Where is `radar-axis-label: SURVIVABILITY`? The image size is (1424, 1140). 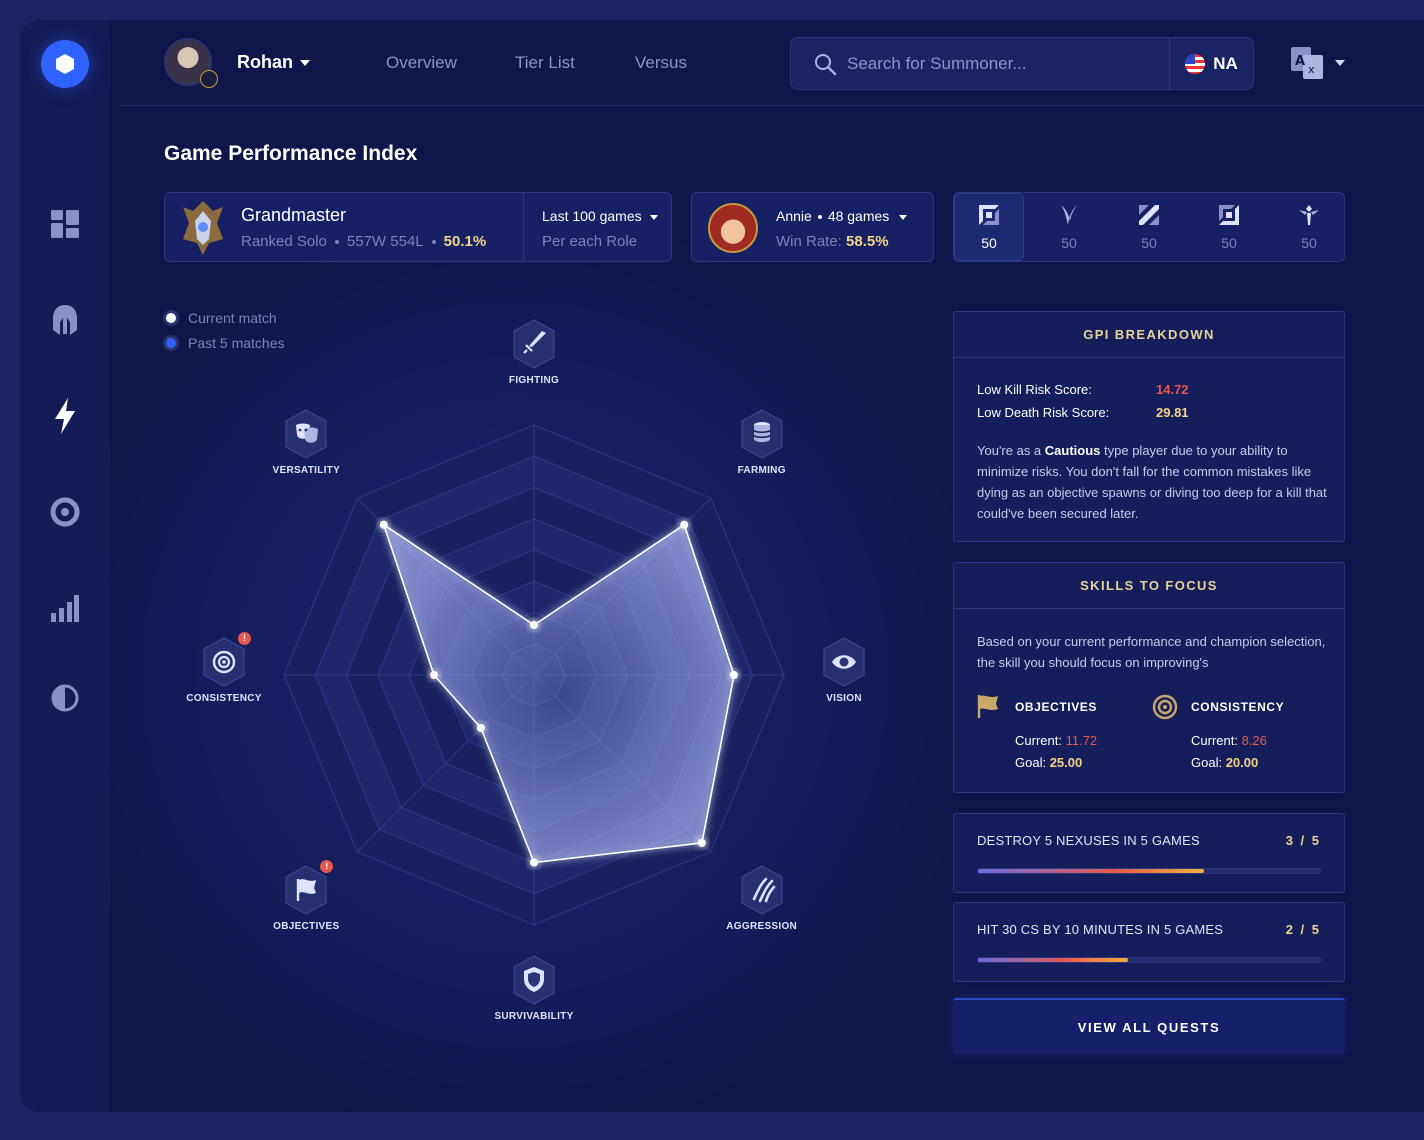
radar-axis-label: SURVIVABILITY is located at coordinates (534, 1016).